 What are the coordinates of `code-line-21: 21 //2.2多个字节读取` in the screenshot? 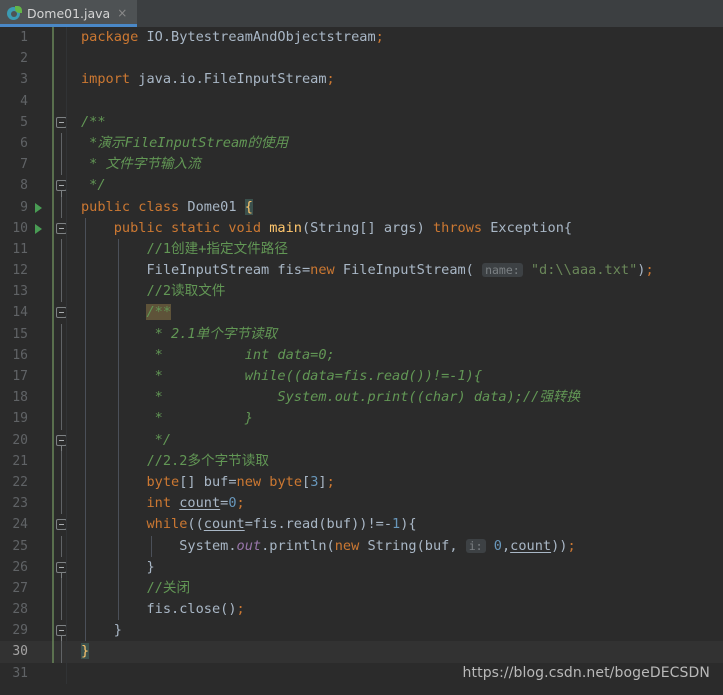 It's located at (361, 461).